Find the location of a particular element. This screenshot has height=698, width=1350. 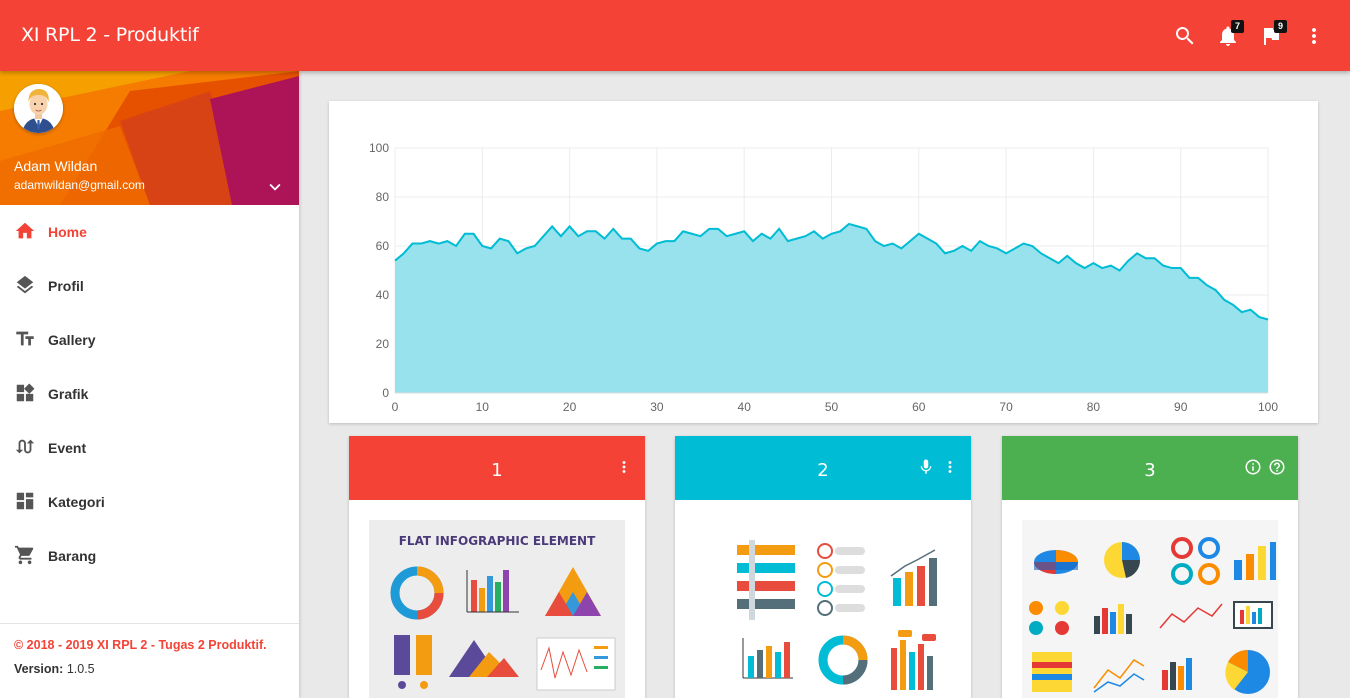

version-value: 1.0.5 is located at coordinates (80, 669).